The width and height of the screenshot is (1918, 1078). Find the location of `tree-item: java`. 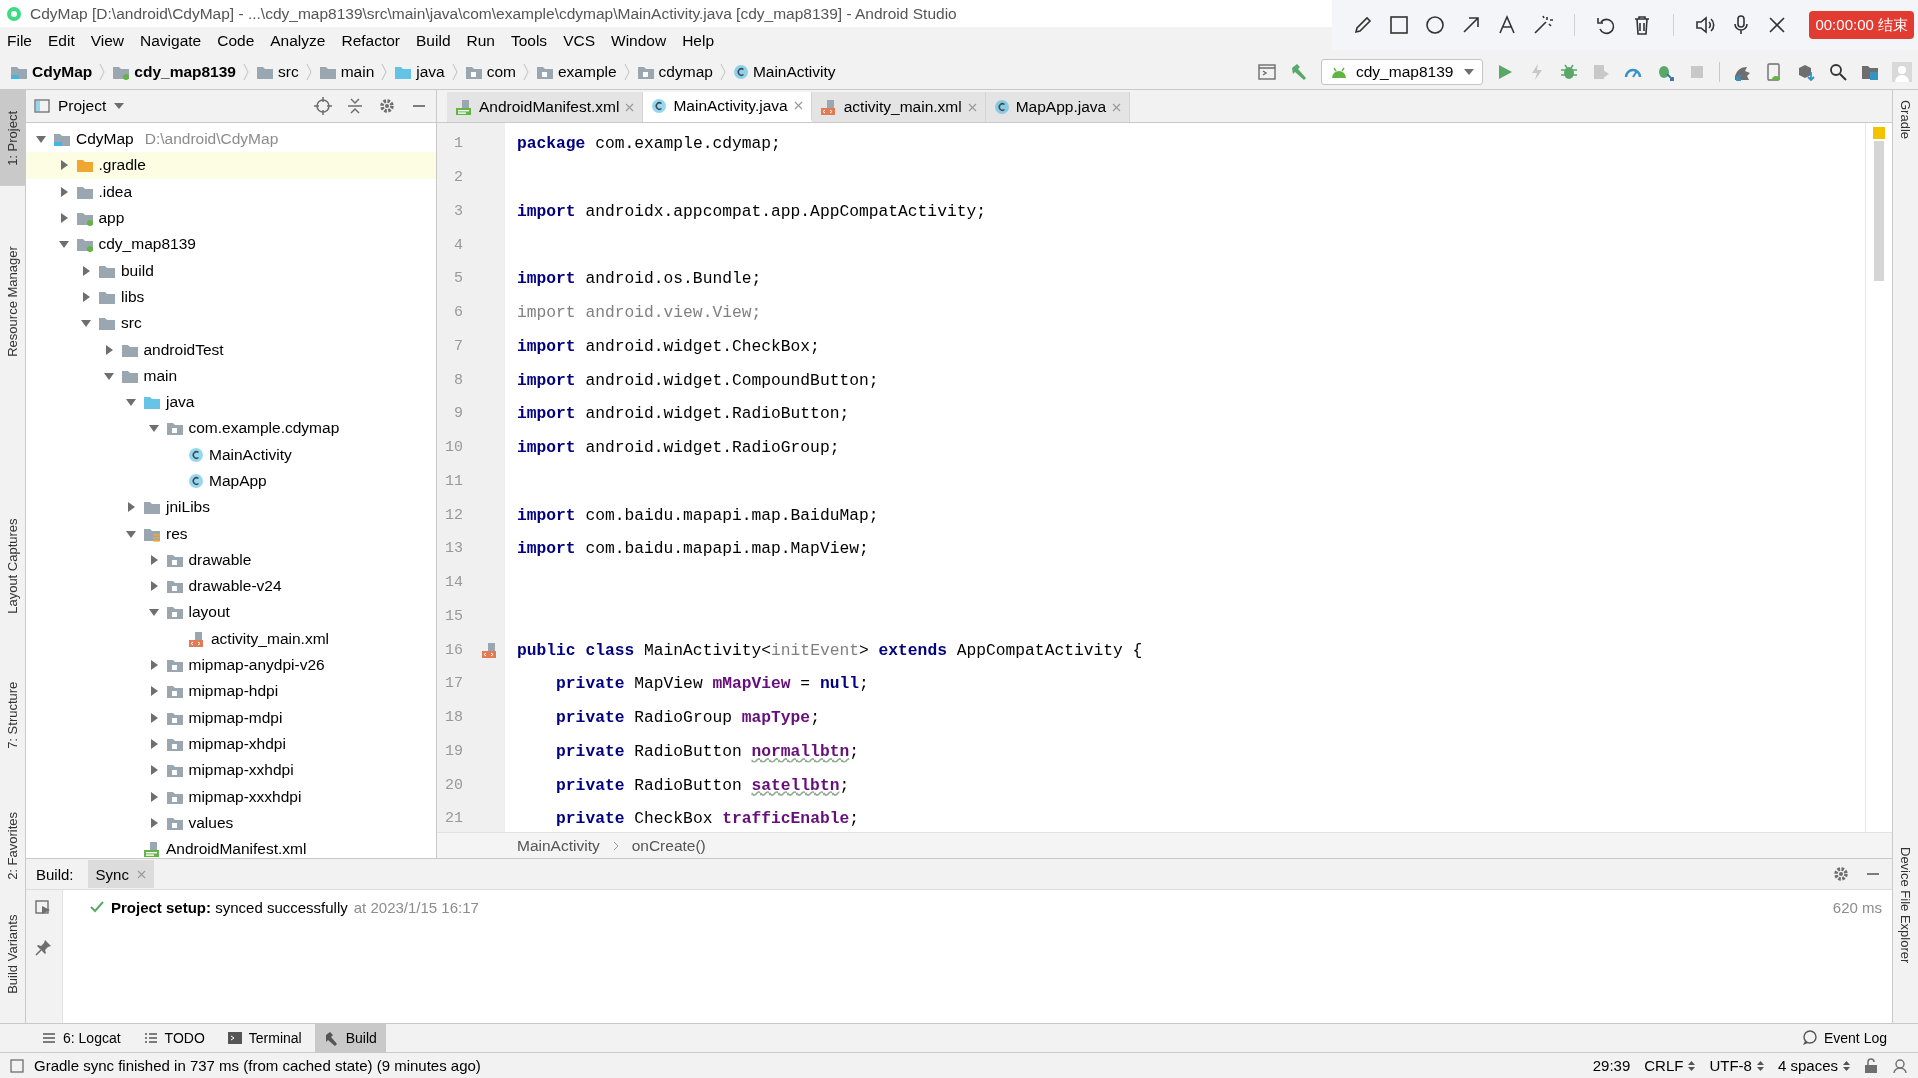

tree-item: java is located at coordinates (231, 402).